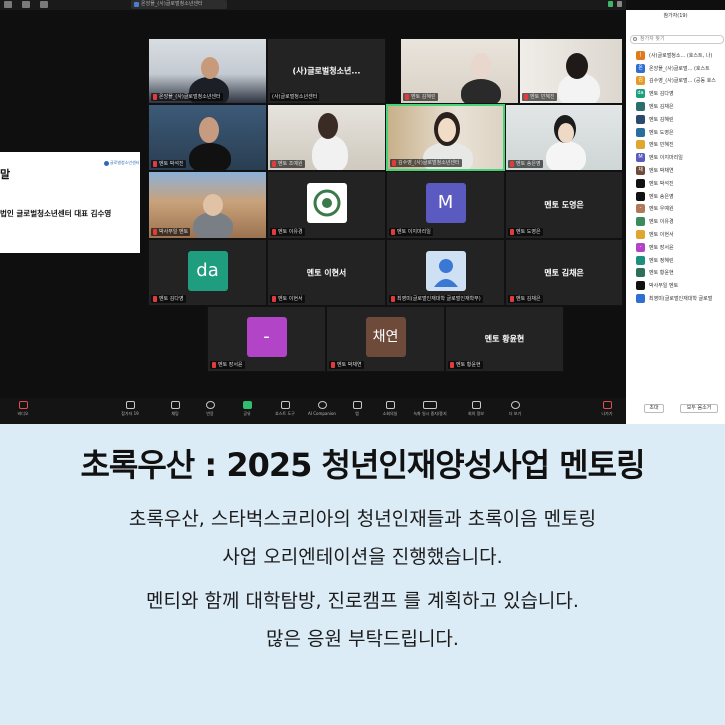 Image resolution: width=725 pixels, height=725 pixels. I want to click on video-tile: 멘토 조예원, so click(326, 137).